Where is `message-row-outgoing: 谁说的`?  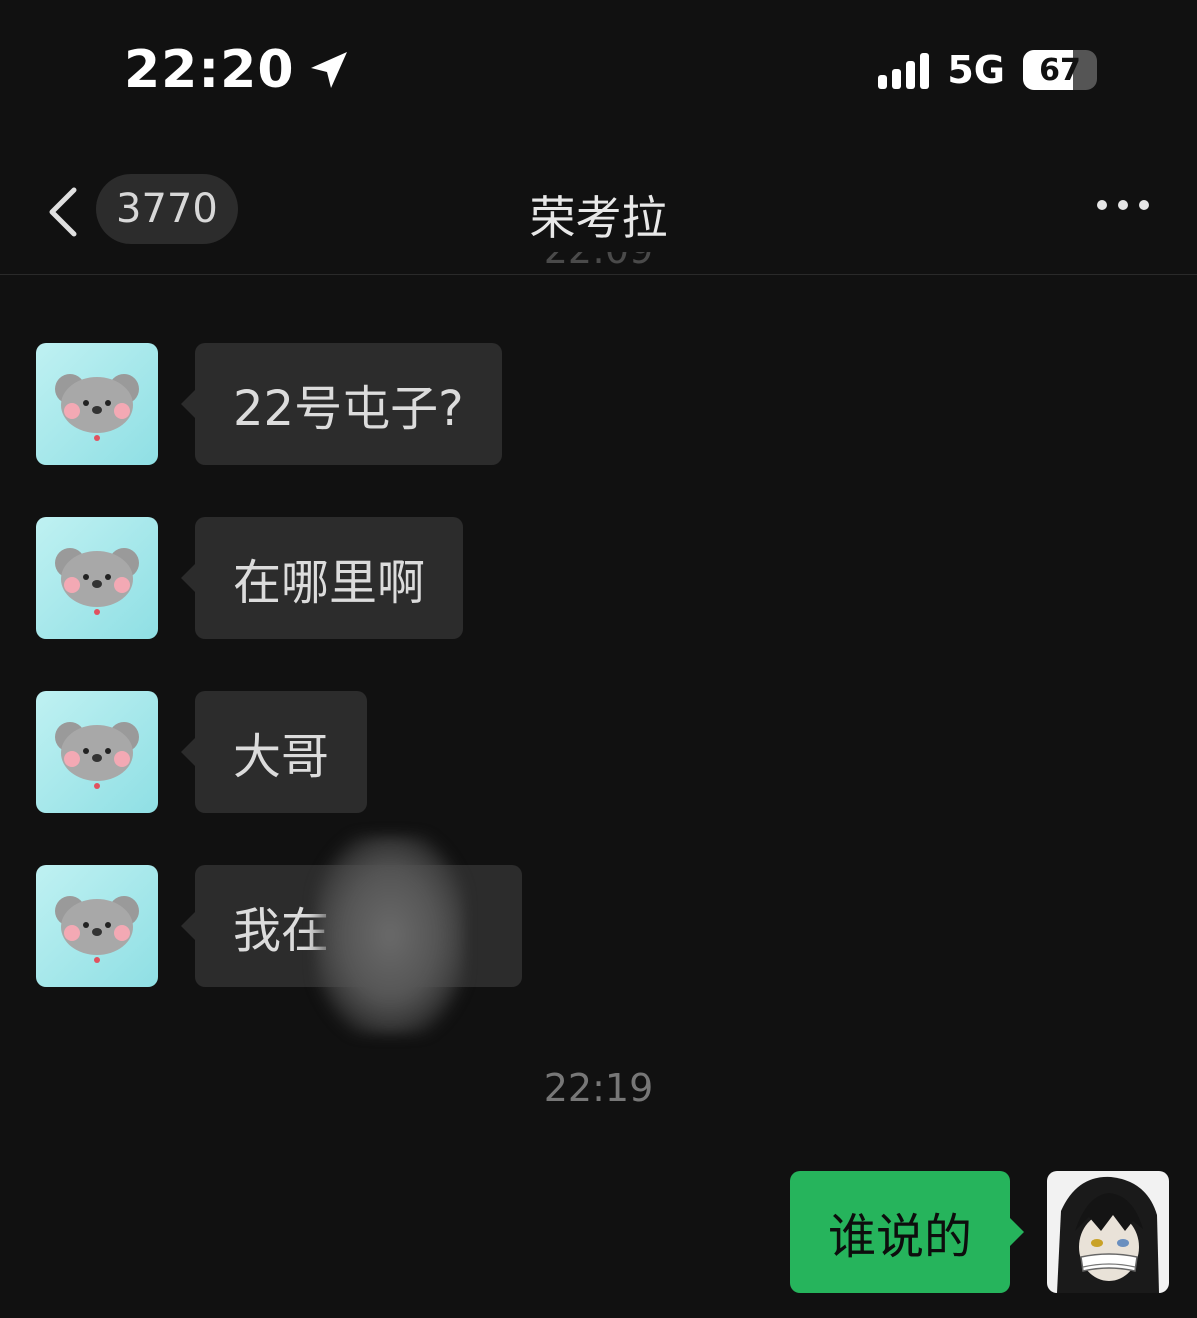
message-row-outgoing: 谁说的 is located at coordinates (979, 1232).